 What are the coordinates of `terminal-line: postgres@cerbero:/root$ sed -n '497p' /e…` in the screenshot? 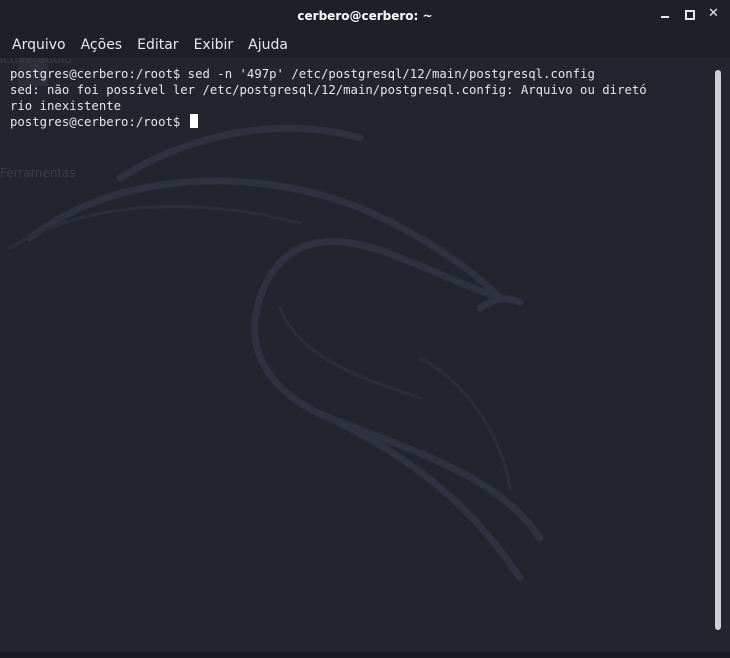 It's located at (357, 74).